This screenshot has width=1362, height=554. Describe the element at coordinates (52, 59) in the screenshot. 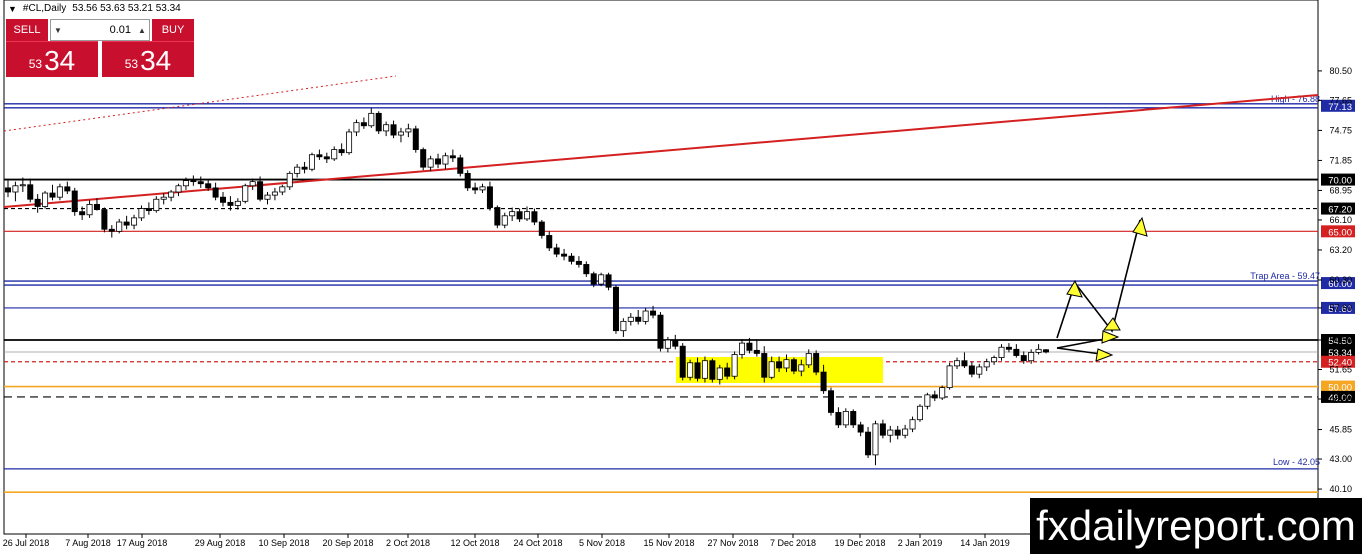

I see `sell-price: 53 34` at that location.